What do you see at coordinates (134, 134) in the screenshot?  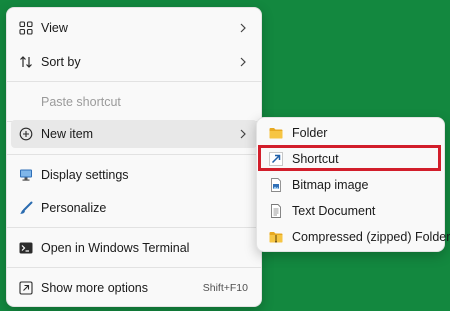 I see `menu-item-new-item: New item` at bounding box center [134, 134].